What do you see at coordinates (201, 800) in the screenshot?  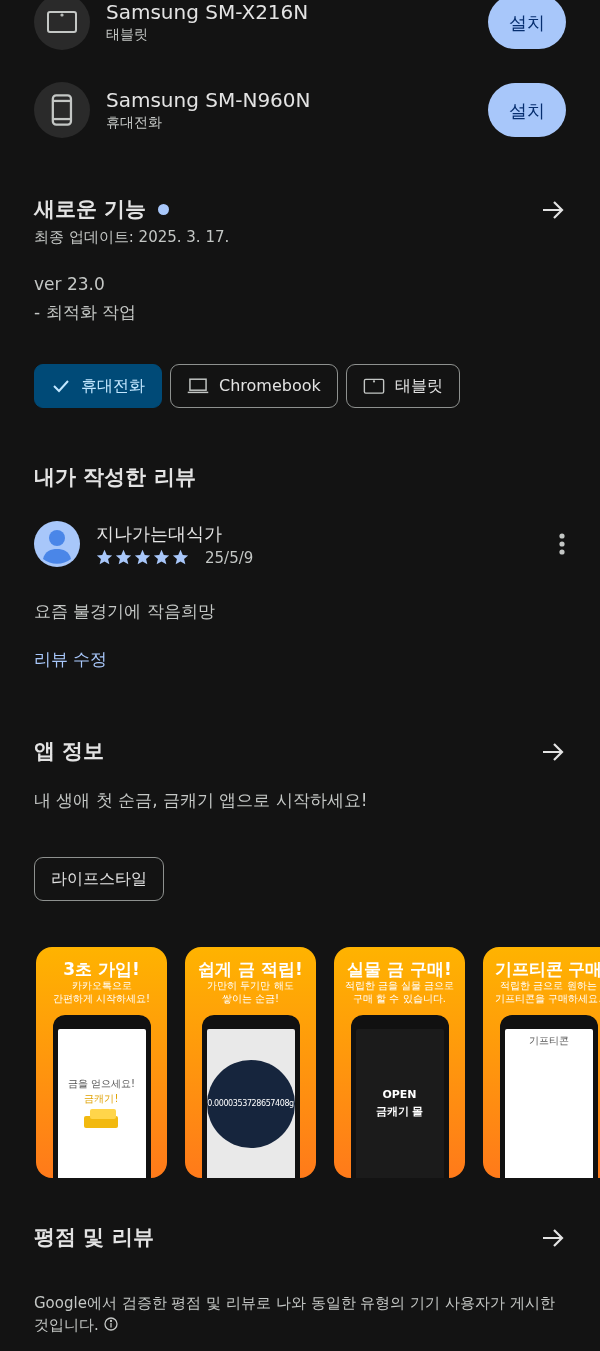 I see `app-description: 내 생애 첫 순금, 금캐기 앱으로 시작하세요!` at bounding box center [201, 800].